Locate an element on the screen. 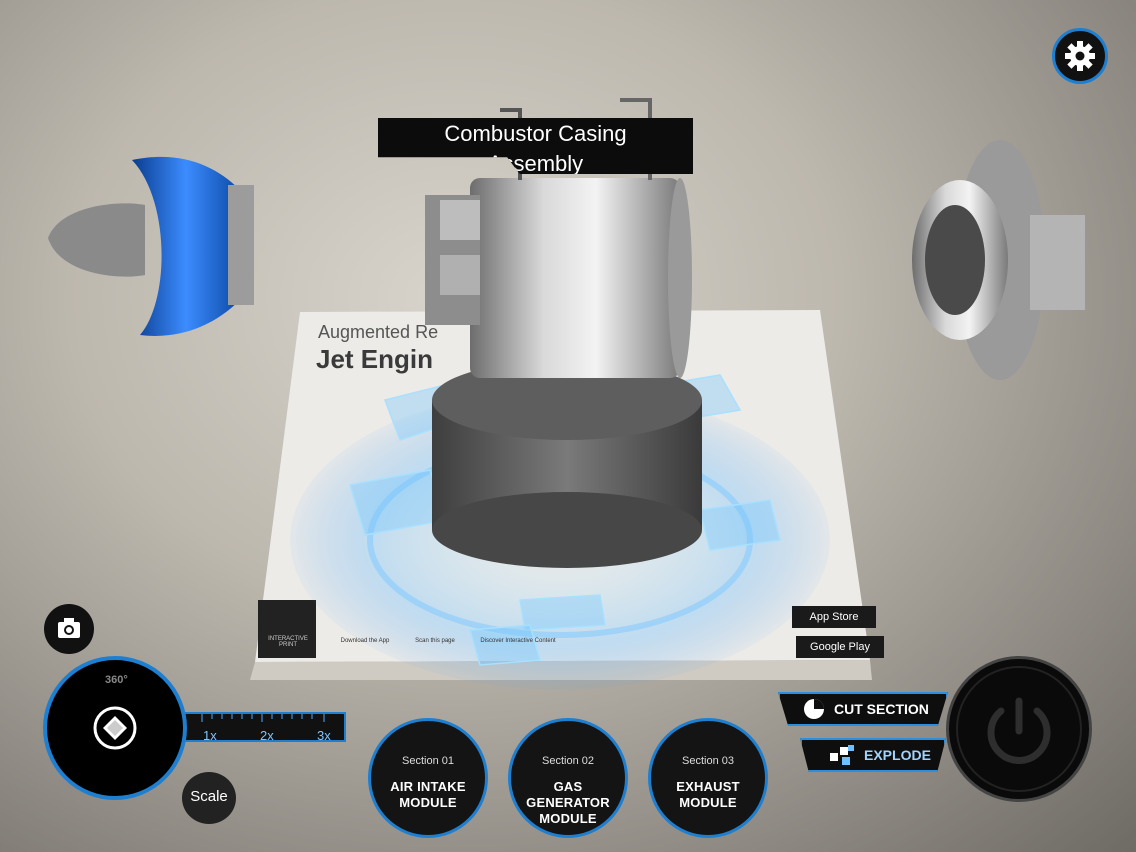 Image resolution: width=1136 pixels, height=852 pixels. part-label-line1: Combustor Casing is located at coordinates (535, 133).